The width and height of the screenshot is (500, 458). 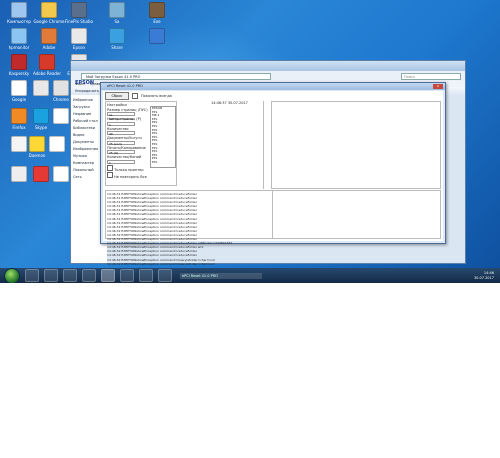 I want to click on explorer-icon, so click(x=51, y=275).